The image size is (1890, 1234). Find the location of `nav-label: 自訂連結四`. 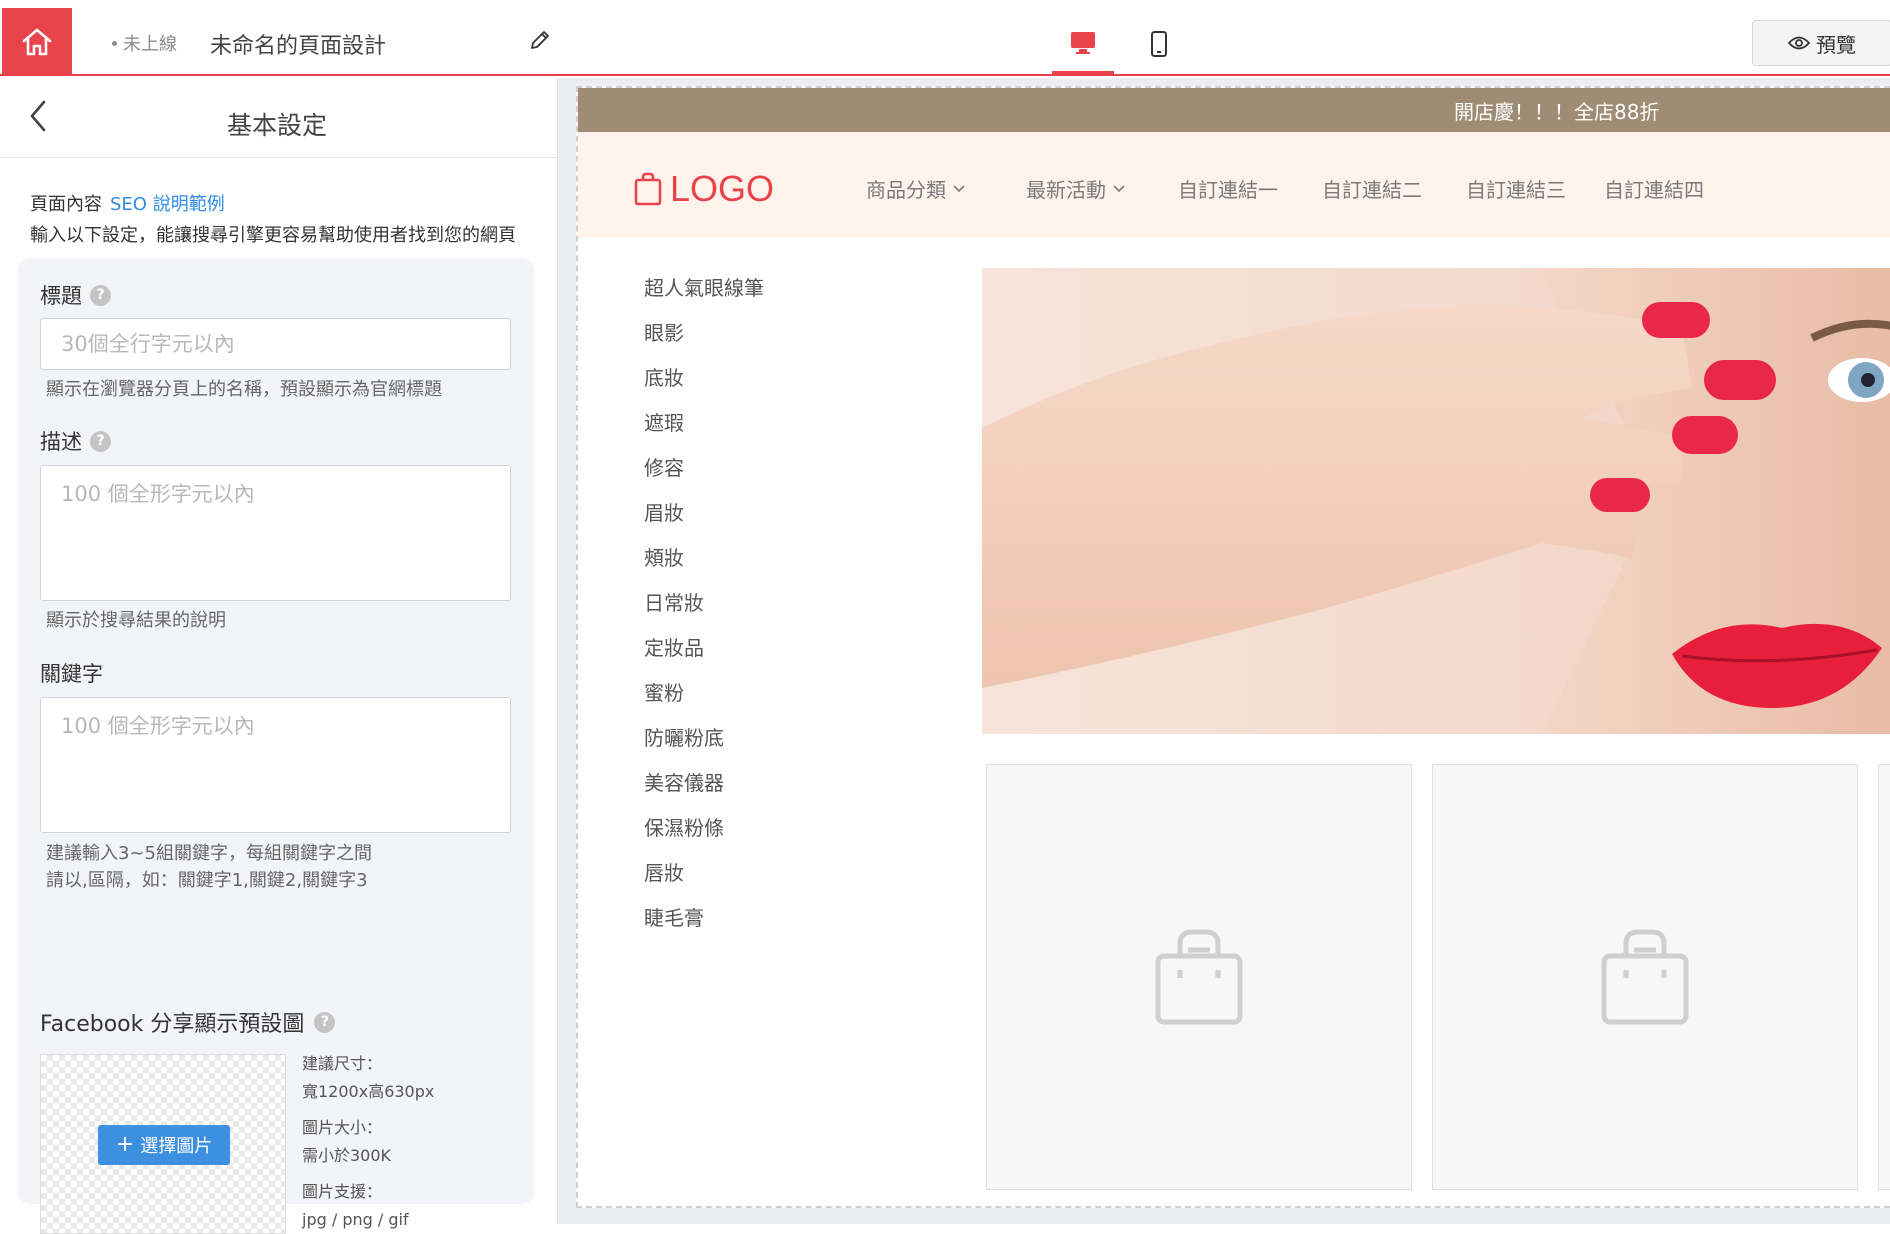

nav-label: 自訂連結四 is located at coordinates (1654, 190).